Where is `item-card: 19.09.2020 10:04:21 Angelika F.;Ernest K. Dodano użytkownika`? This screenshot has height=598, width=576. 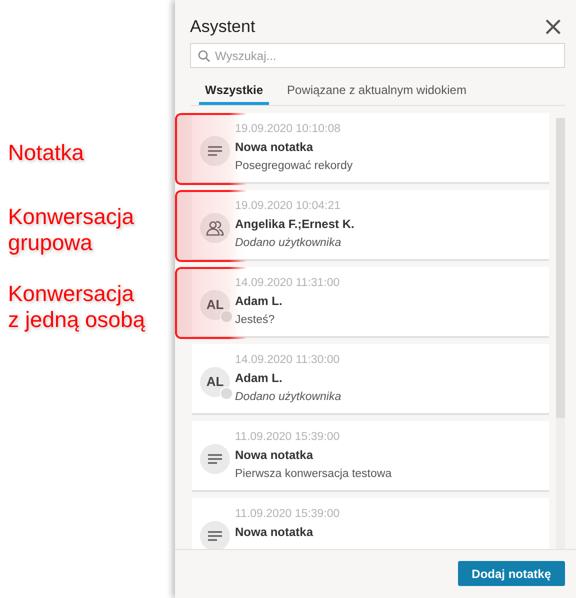
item-card: 19.09.2020 10:04:21 Angelika F.;Ernest K. Dodano użytkownika is located at coordinates (370, 225).